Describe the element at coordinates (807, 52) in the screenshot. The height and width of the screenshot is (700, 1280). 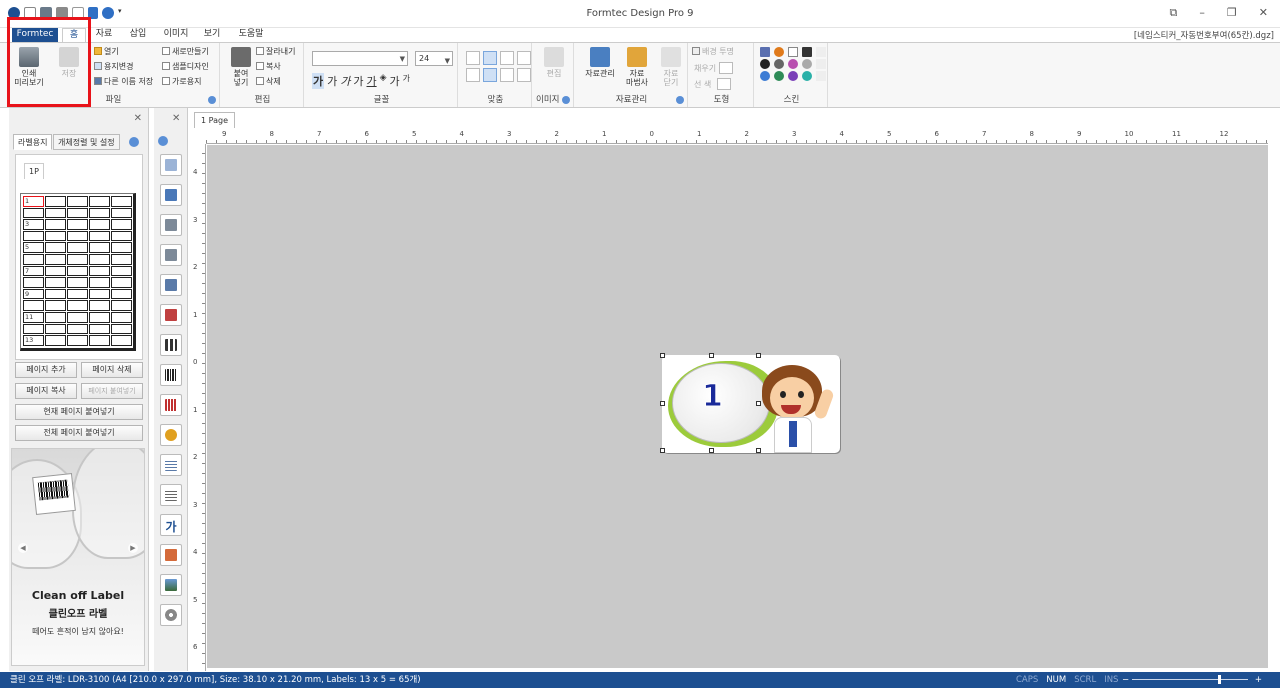
I see `skin-dx-icon` at that location.